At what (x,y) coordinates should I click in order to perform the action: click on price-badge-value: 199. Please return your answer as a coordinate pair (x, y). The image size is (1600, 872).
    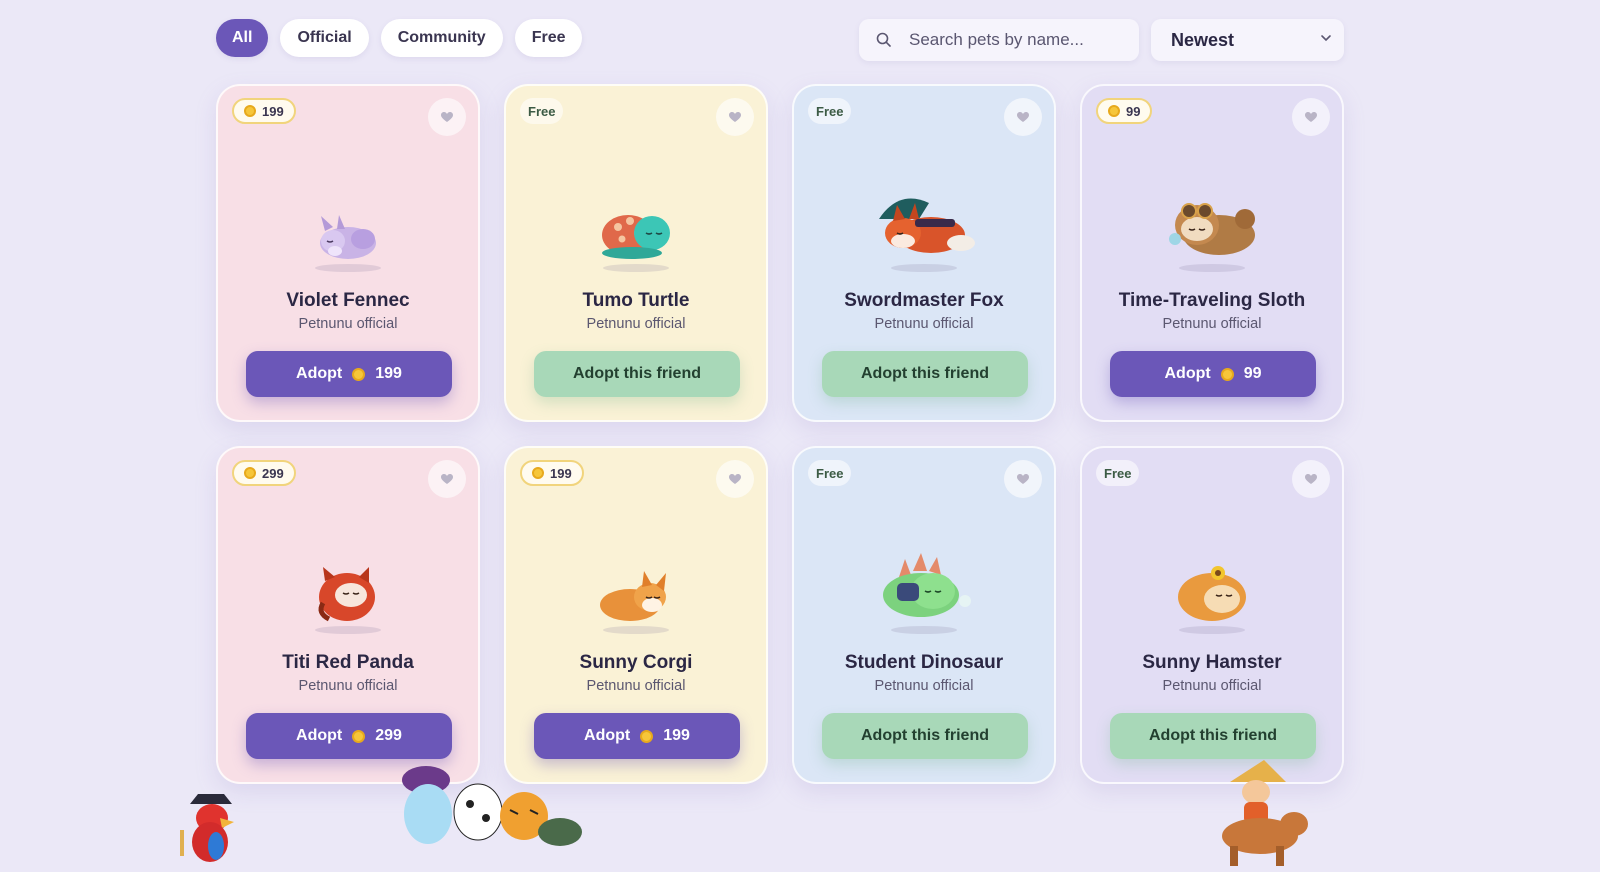
    Looking at the image, I should click on (273, 111).